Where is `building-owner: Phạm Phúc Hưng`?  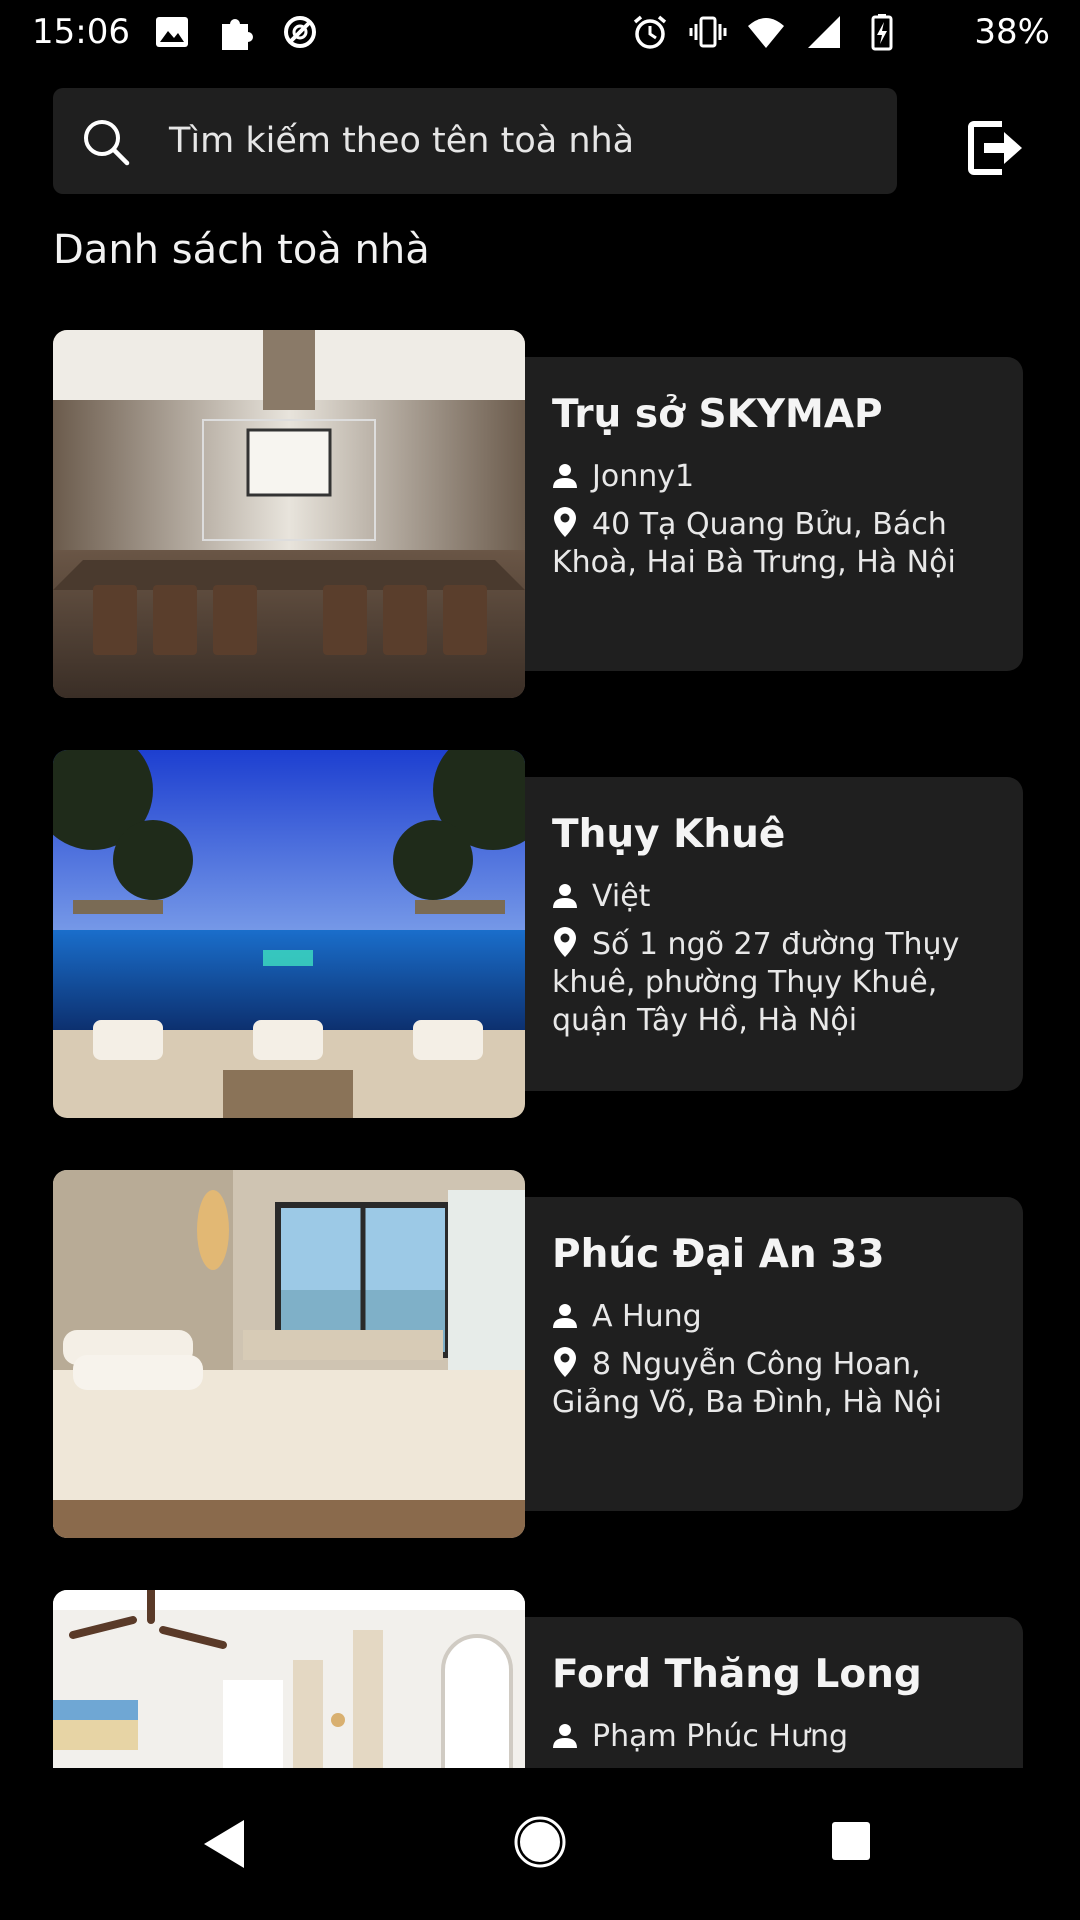
building-owner: Phạm Phúc Hưng is located at coordinates (700, 1736).